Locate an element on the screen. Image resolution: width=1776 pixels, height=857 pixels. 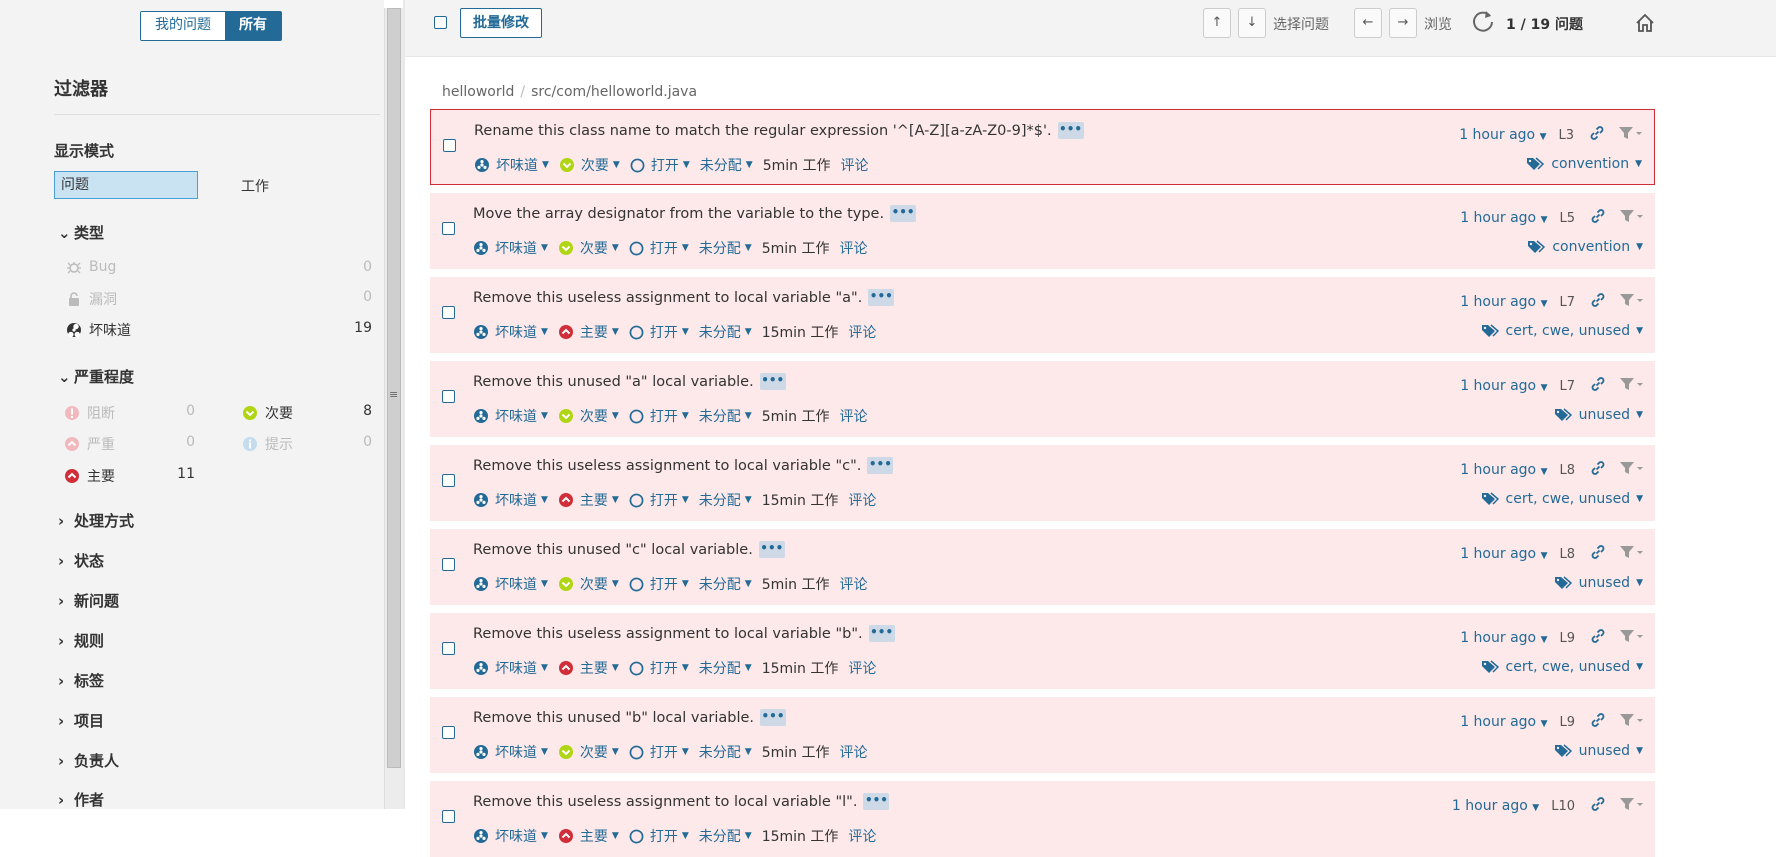
facet-resolution: › 处理方式 is located at coordinates (96, 520).